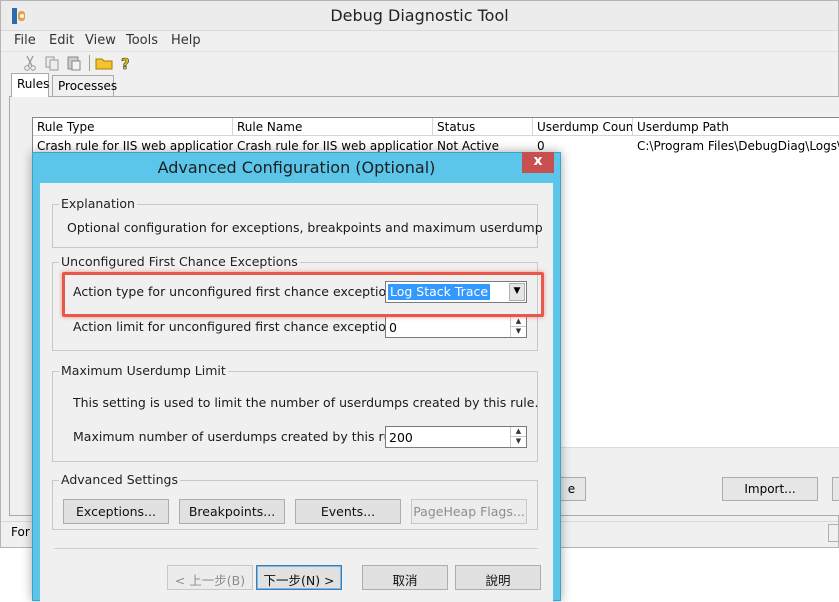 This screenshot has height=602, width=839. What do you see at coordinates (84, 86) in the screenshot?
I see `tab-processes: Processes` at bounding box center [84, 86].